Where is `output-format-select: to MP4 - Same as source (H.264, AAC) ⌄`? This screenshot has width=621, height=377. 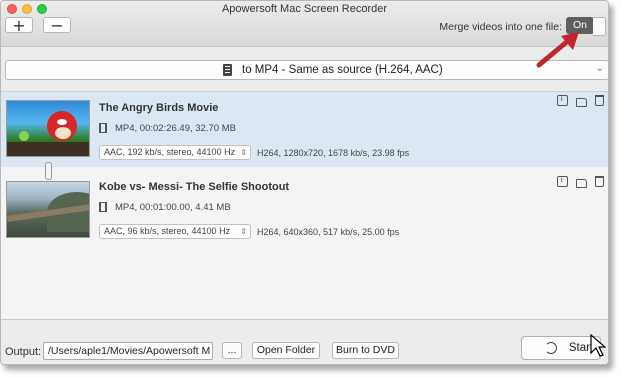
output-format-select: to MP4 - Same as source (H.264, AAC) ⌄ is located at coordinates (306, 70).